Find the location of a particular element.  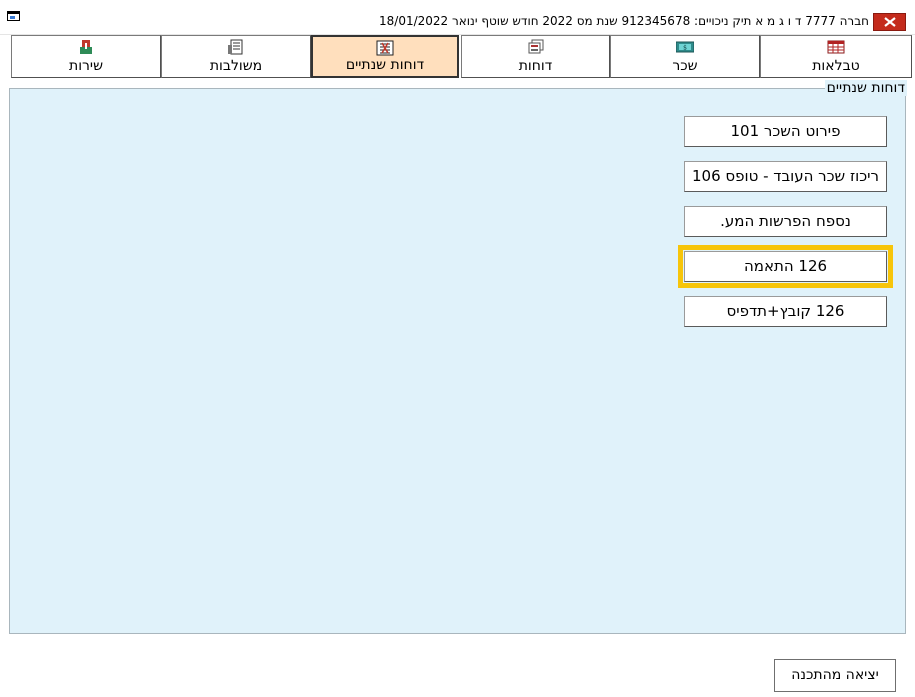

close-icon is located at coordinates (889, 22).